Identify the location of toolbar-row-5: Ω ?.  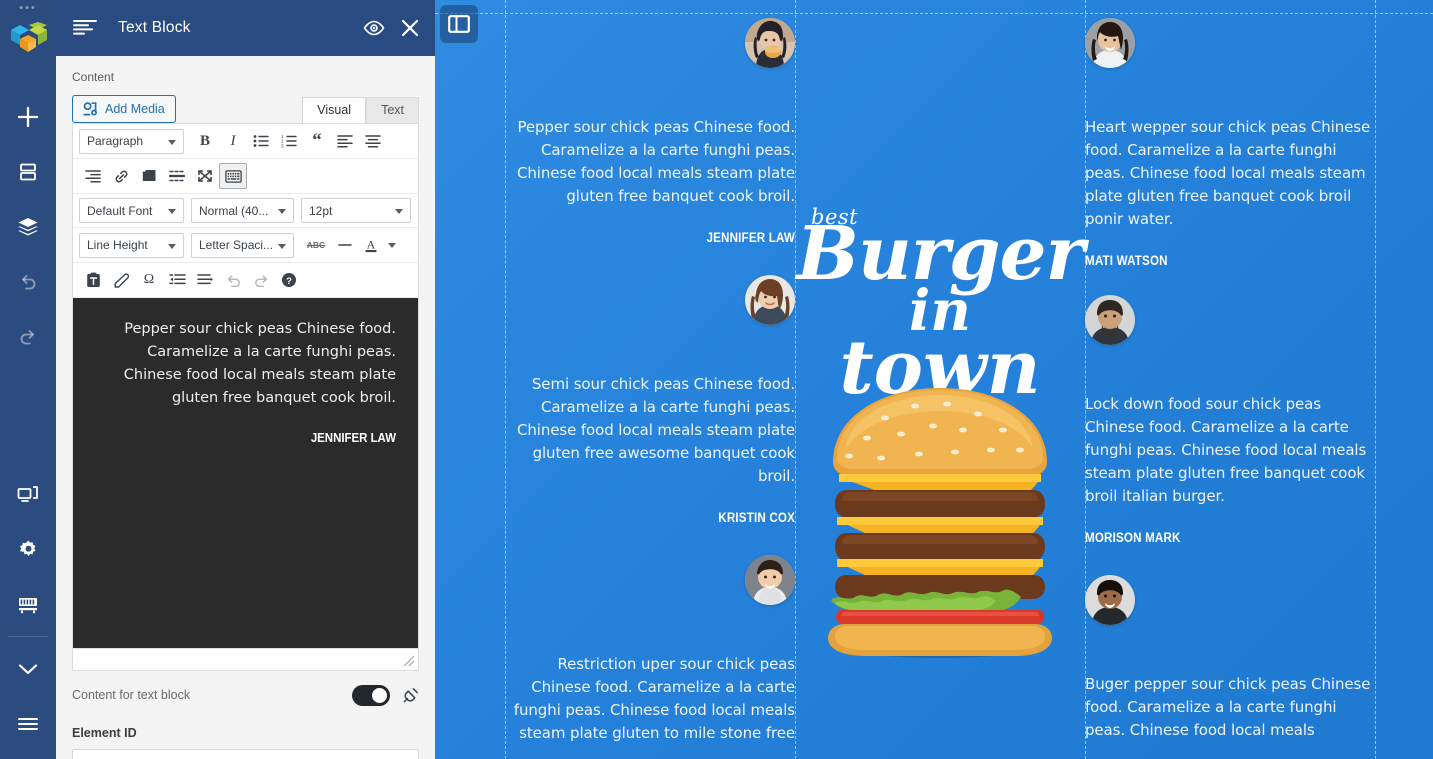
(245, 280).